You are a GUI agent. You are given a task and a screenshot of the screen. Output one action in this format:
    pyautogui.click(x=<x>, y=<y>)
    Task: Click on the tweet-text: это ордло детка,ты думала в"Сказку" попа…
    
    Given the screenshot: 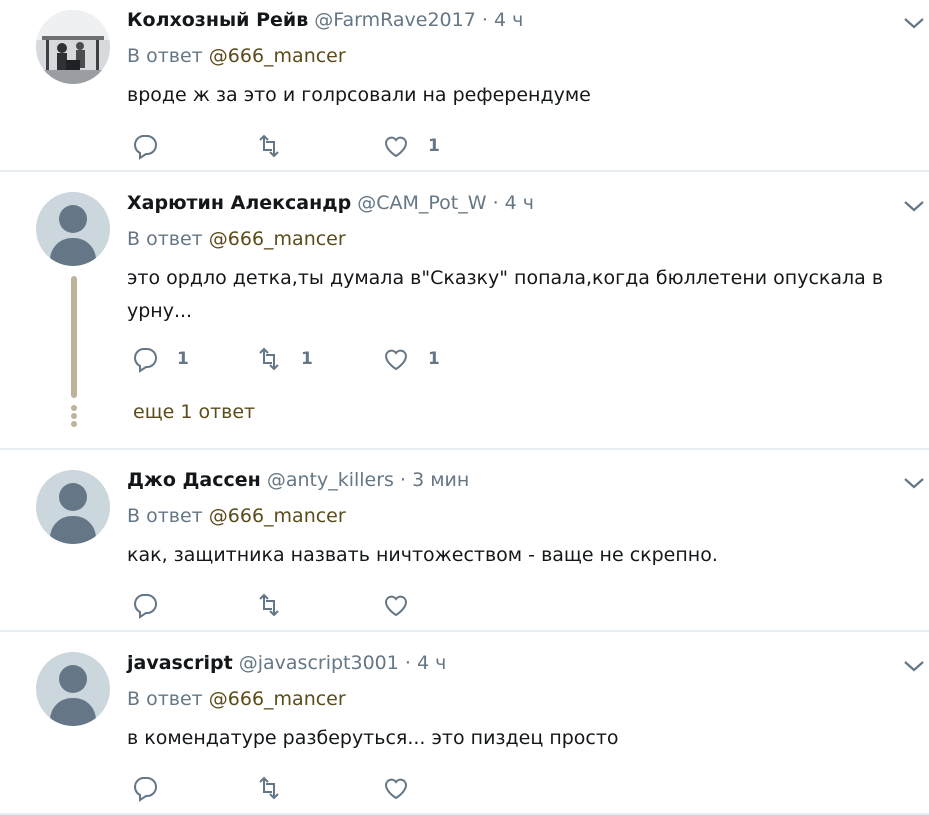 What is the action you would take?
    pyautogui.click(x=505, y=294)
    